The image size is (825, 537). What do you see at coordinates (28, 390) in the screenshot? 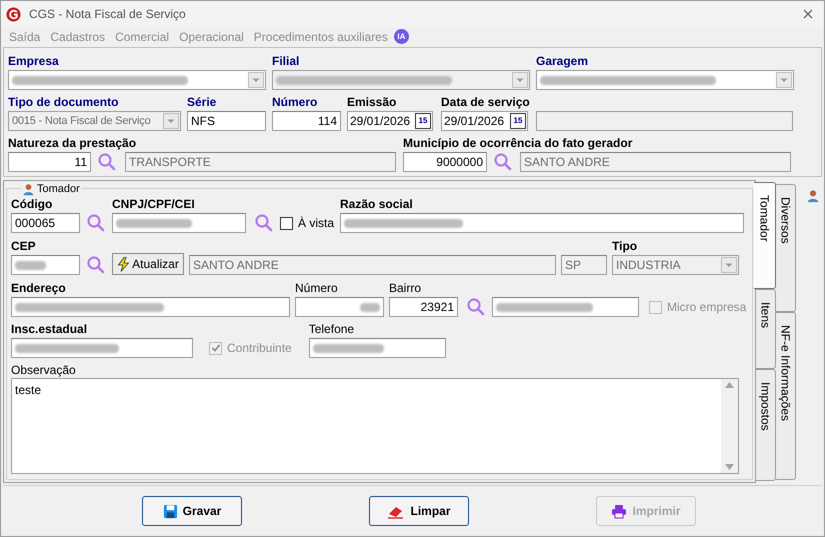
I see `text-area-value: teste` at bounding box center [28, 390].